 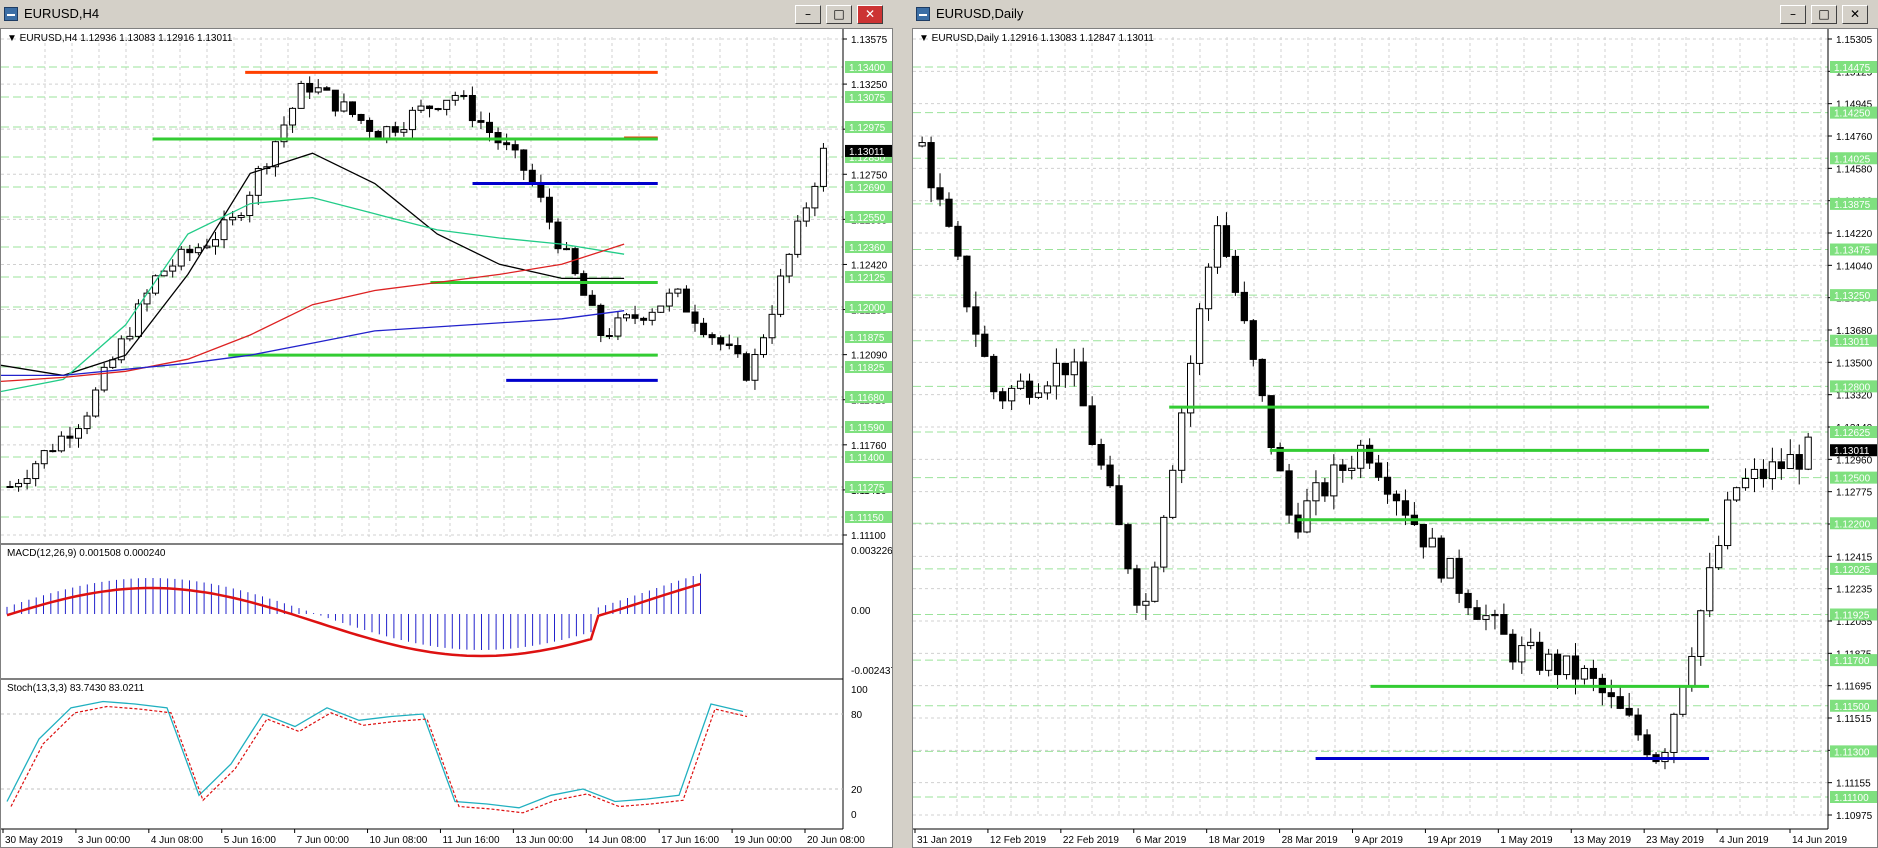 I want to click on stoch-main-line, so click(x=375, y=754).